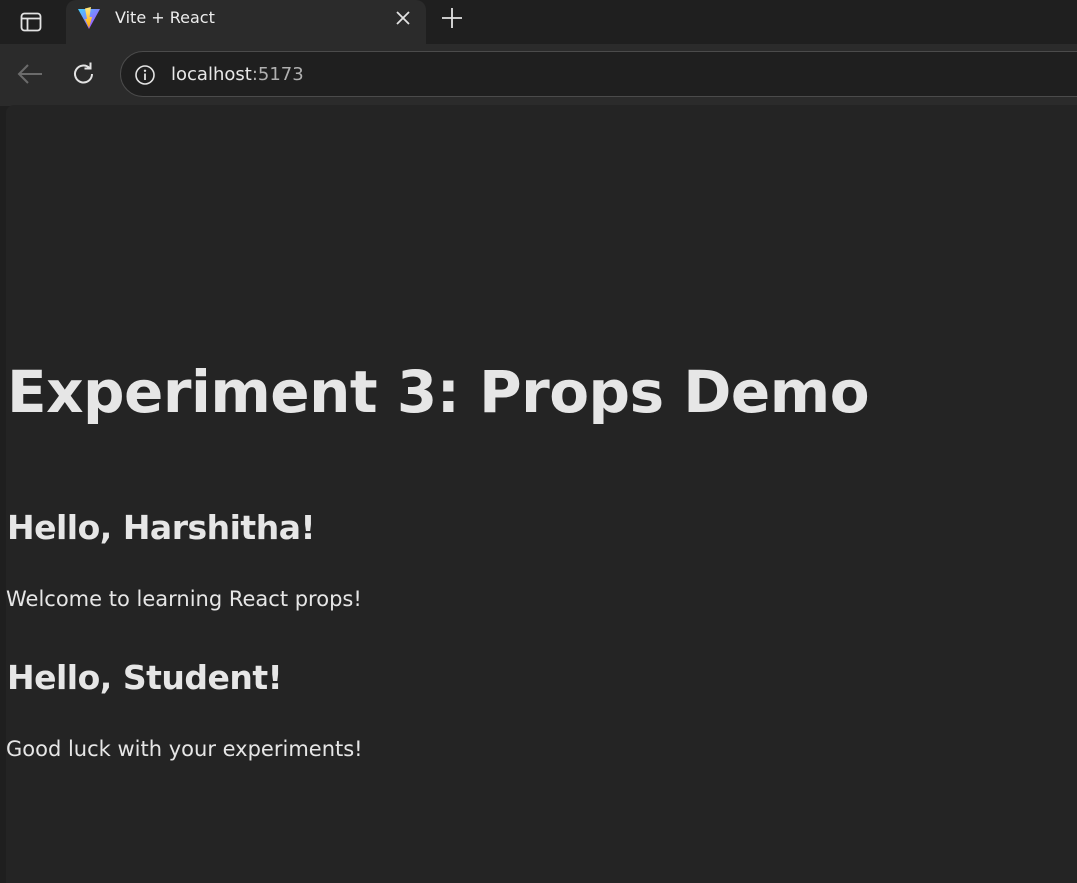 This screenshot has width=1077, height=883. What do you see at coordinates (277, 74) in the screenshot?
I see `url-port: :5173` at bounding box center [277, 74].